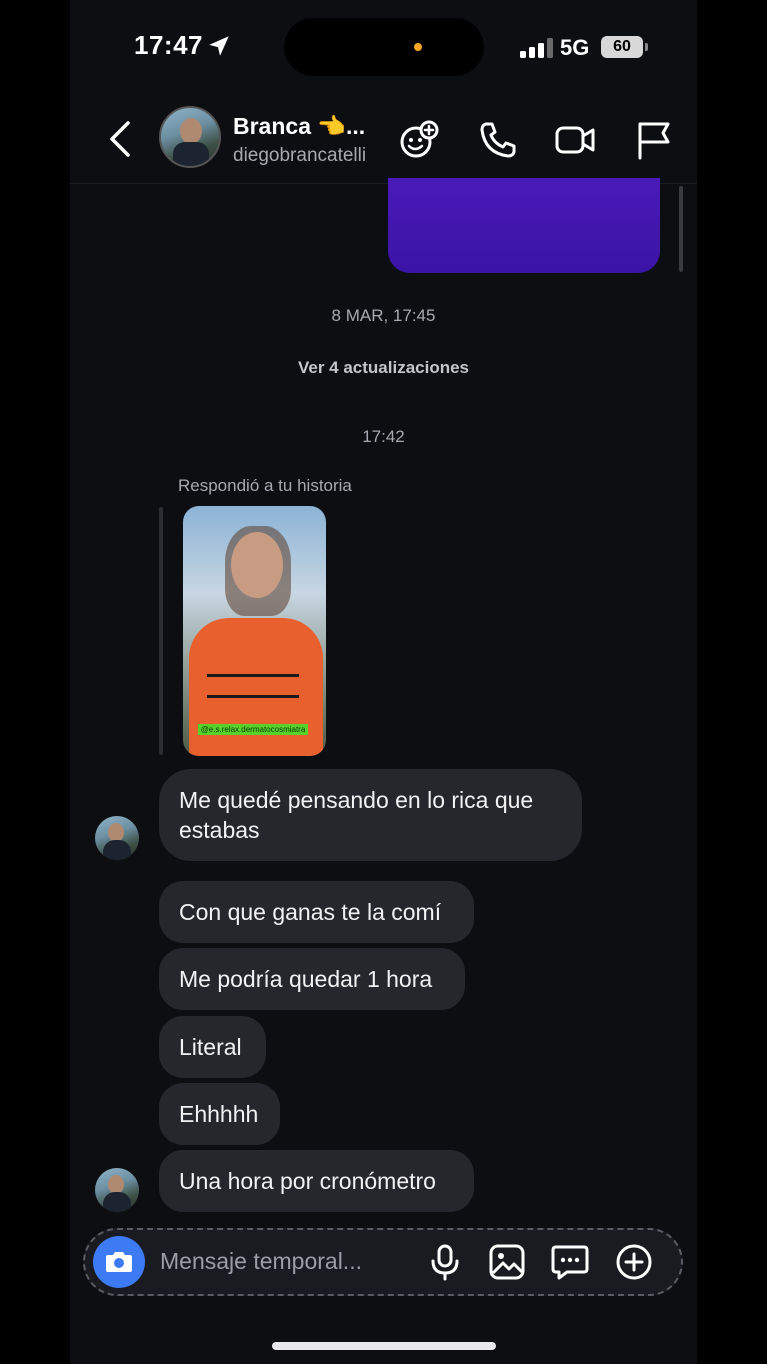 Image resolution: width=767 pixels, height=1364 pixels. I want to click on battery-icon: 60, so click(624, 47).